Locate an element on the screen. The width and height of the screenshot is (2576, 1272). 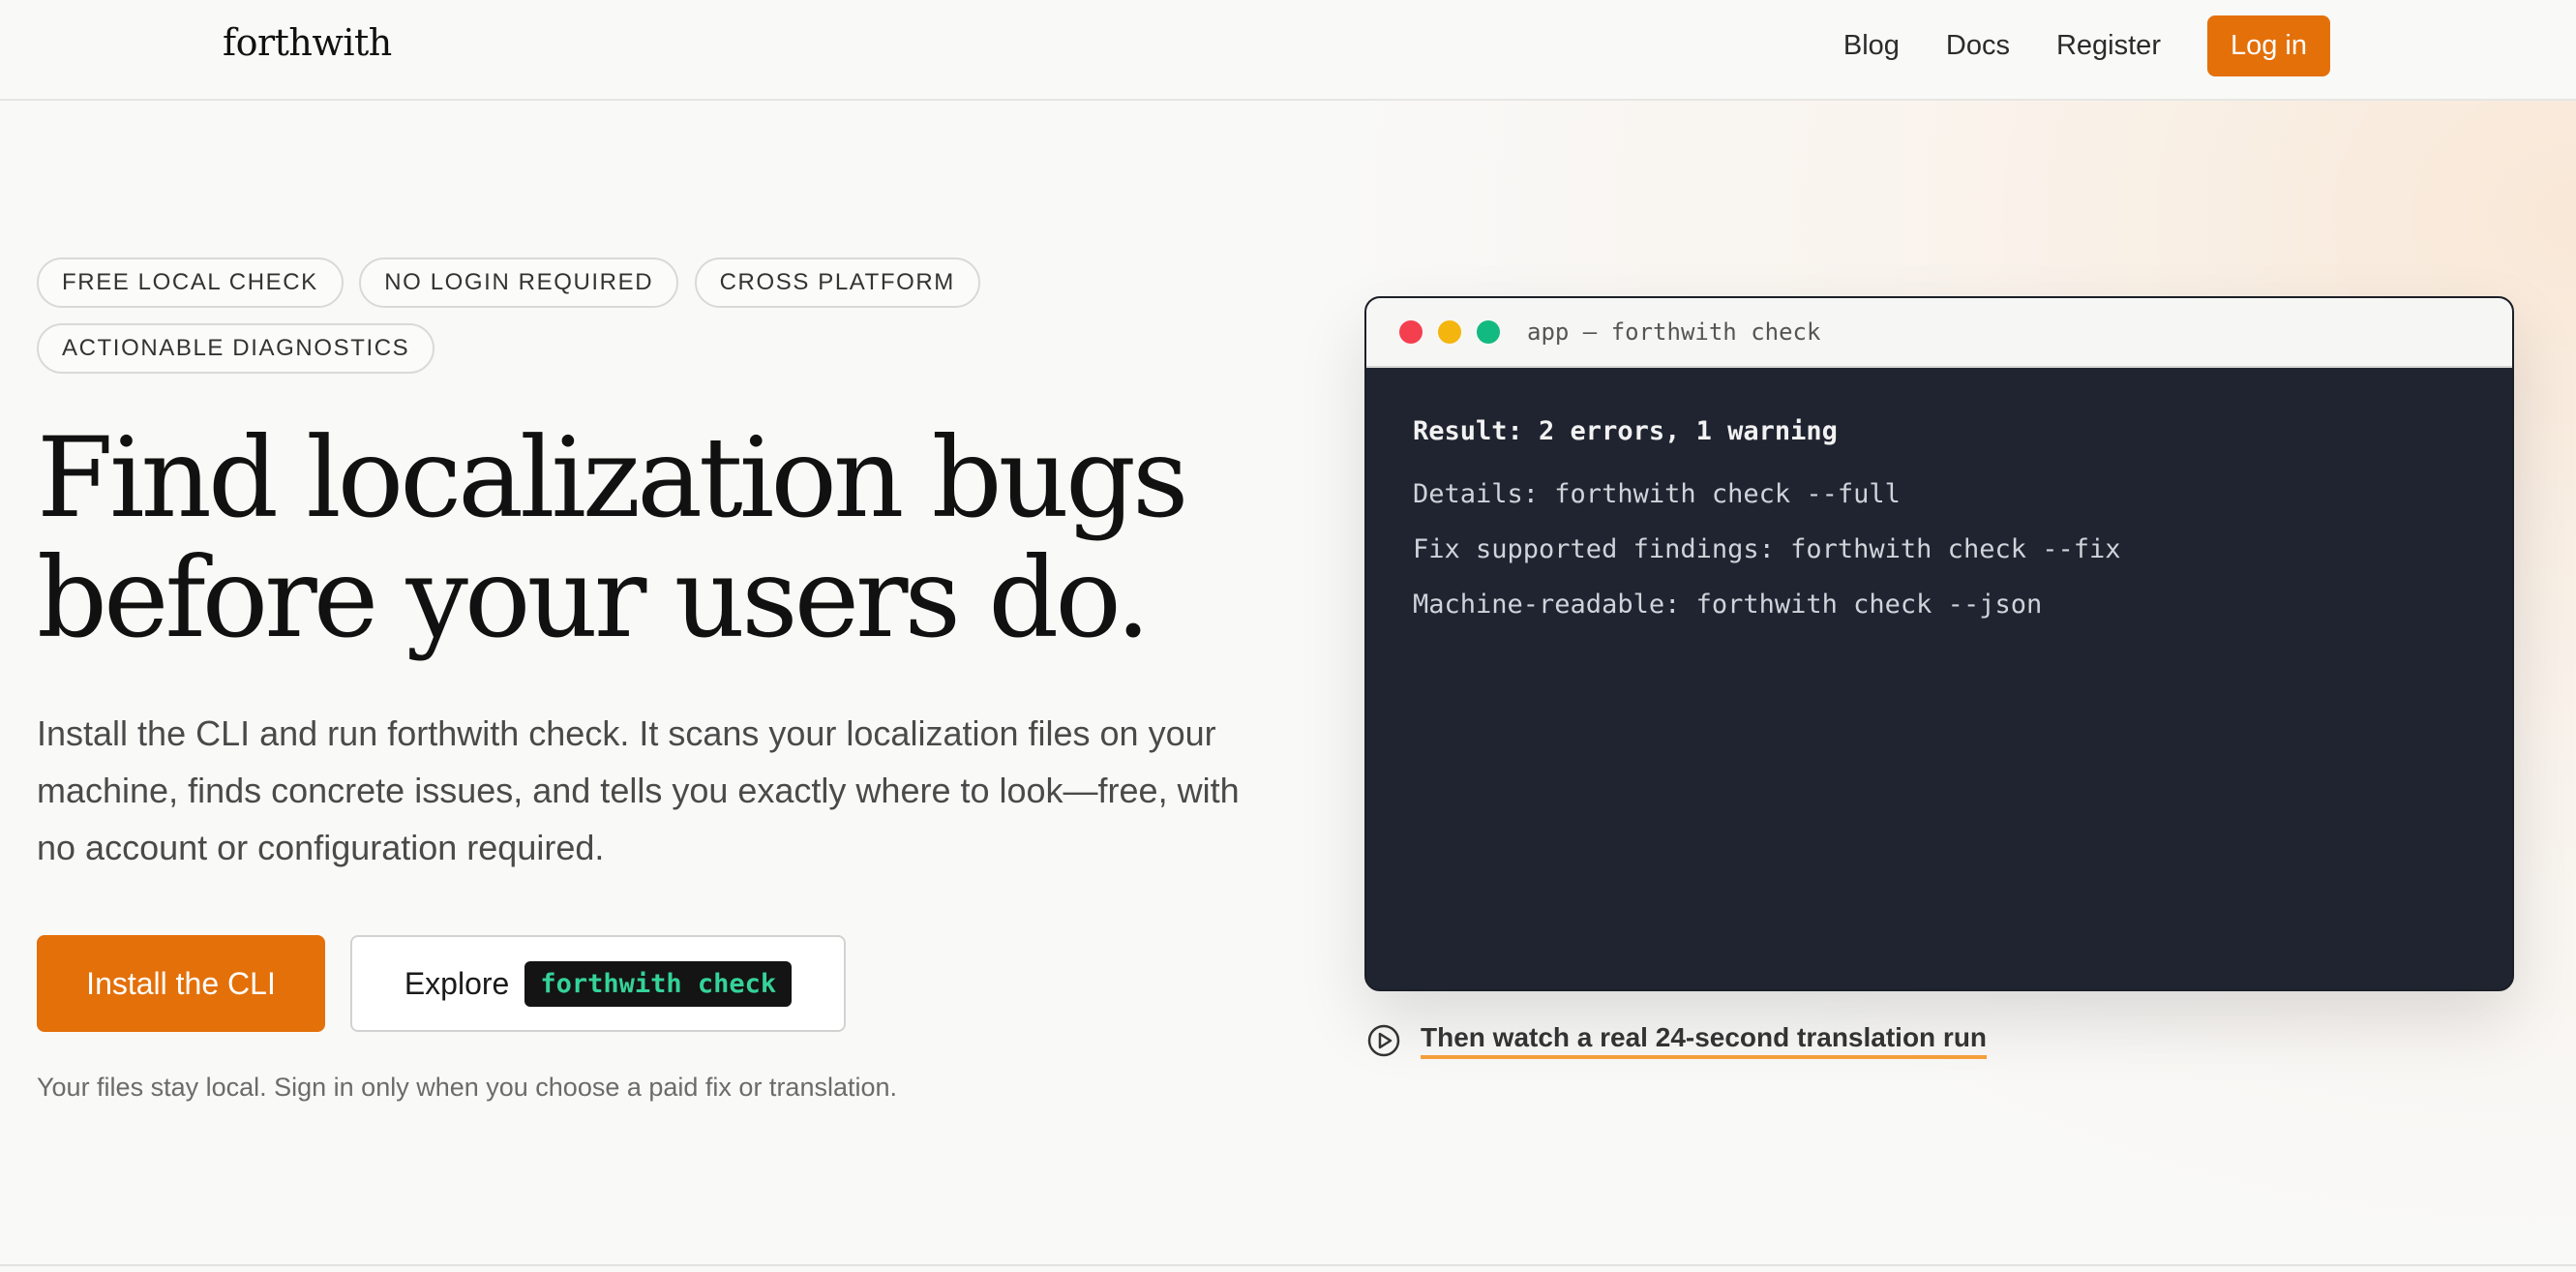
close-dot-icon is located at coordinates (1411, 332).